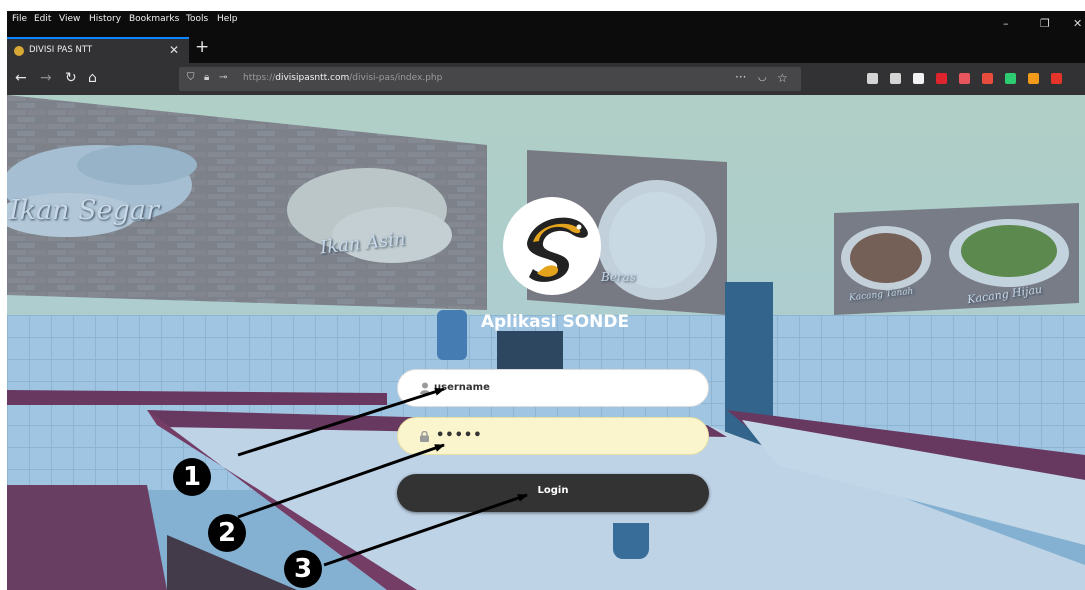  Describe the element at coordinates (425, 530) in the screenshot. I see `arrow-to-login` at that location.